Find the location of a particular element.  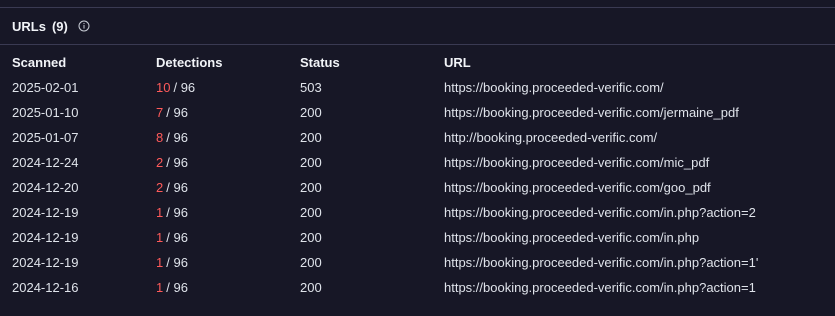

detections-hits: 10 is located at coordinates (163, 87).